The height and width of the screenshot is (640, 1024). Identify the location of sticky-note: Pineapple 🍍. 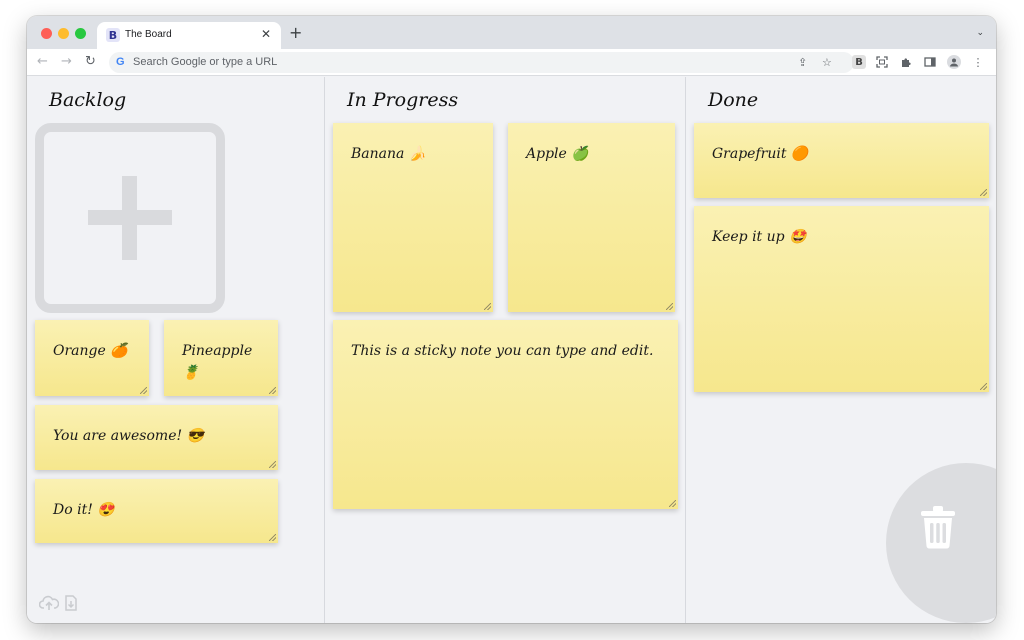
(221, 358).